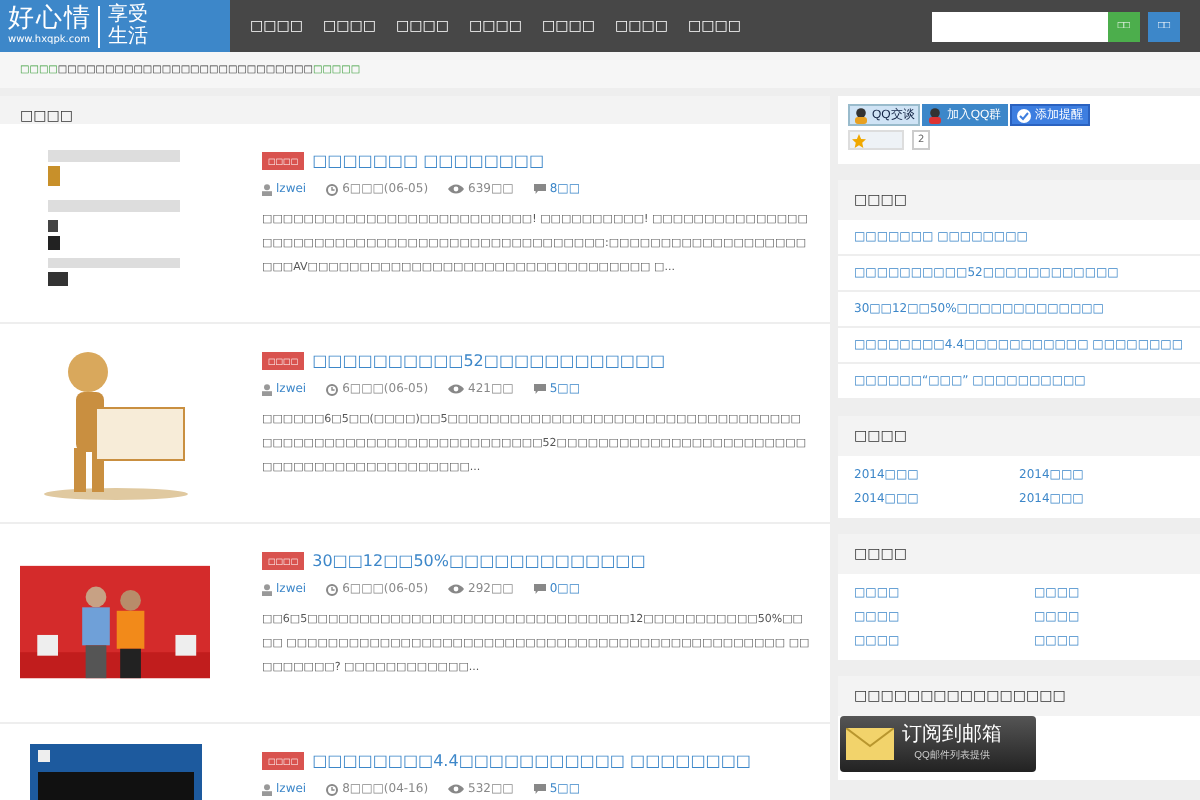 Image resolution: width=1200 pixels, height=800 pixels. I want to click on star-icon, so click(859, 140).